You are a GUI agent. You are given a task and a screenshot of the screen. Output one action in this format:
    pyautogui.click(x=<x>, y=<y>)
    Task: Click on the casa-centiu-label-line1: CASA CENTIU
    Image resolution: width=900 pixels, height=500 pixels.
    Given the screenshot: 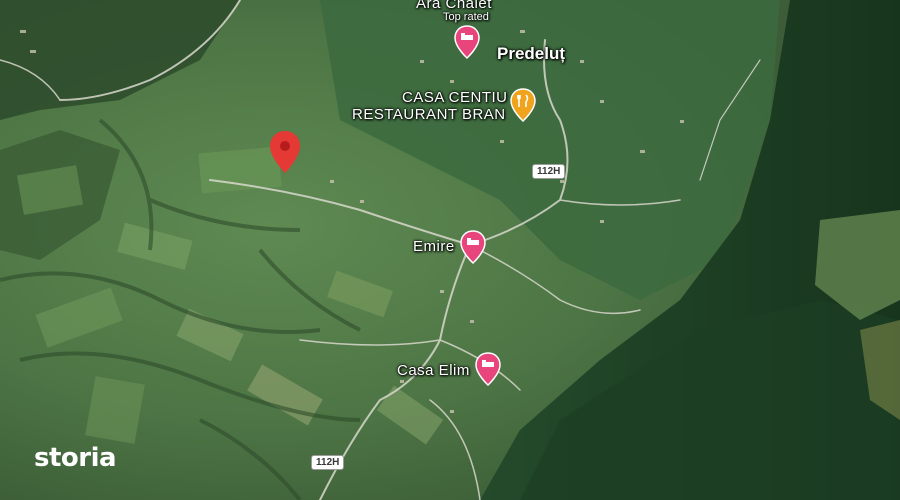 What is the action you would take?
    pyautogui.click(x=455, y=97)
    